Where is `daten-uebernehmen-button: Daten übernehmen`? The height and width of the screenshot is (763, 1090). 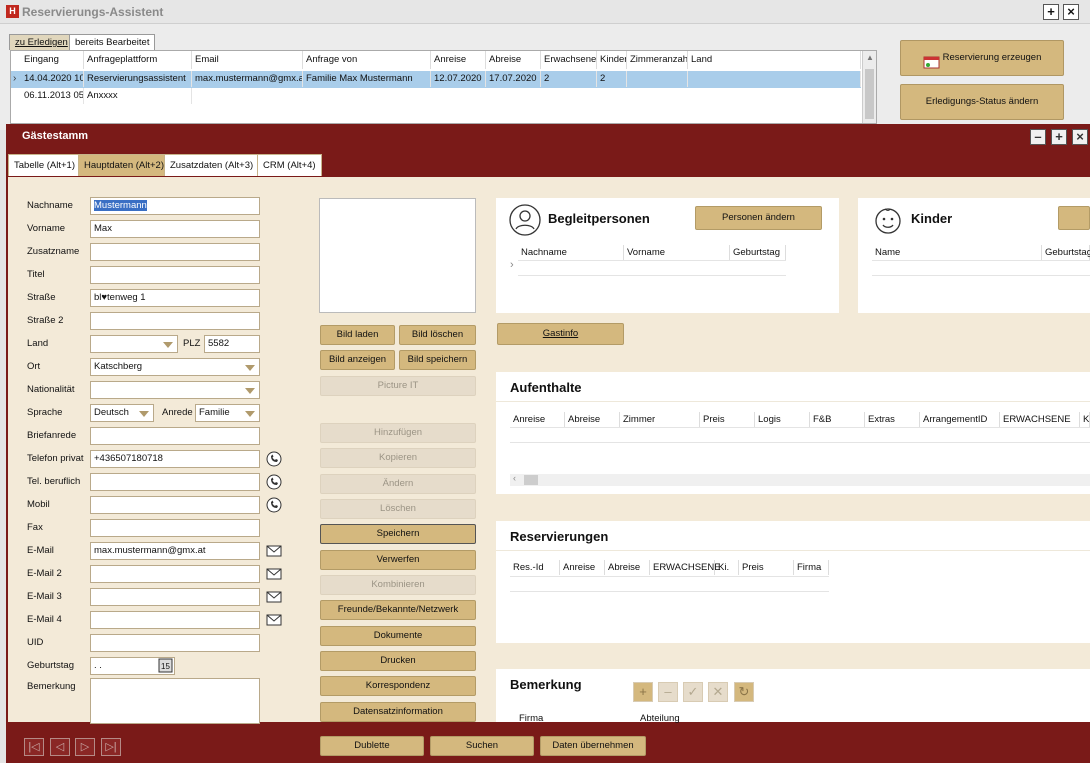 daten-uebernehmen-button: Daten übernehmen is located at coordinates (593, 746).